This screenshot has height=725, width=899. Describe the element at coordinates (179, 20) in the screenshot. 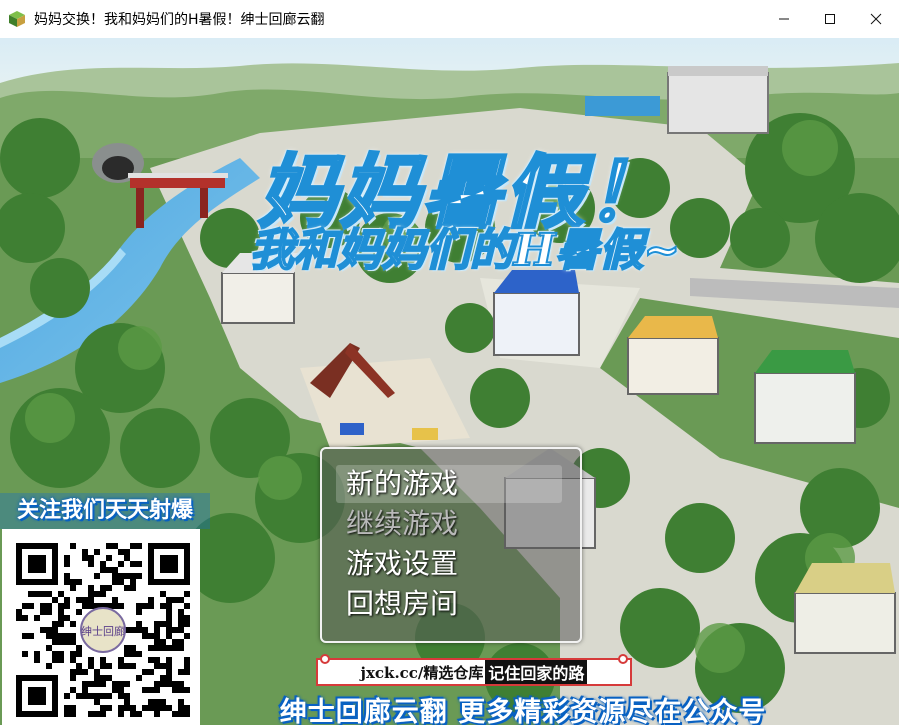

I see `window-title: 妈妈交换！我和妈妈们的H暑假！绅士回廊云翻` at that location.